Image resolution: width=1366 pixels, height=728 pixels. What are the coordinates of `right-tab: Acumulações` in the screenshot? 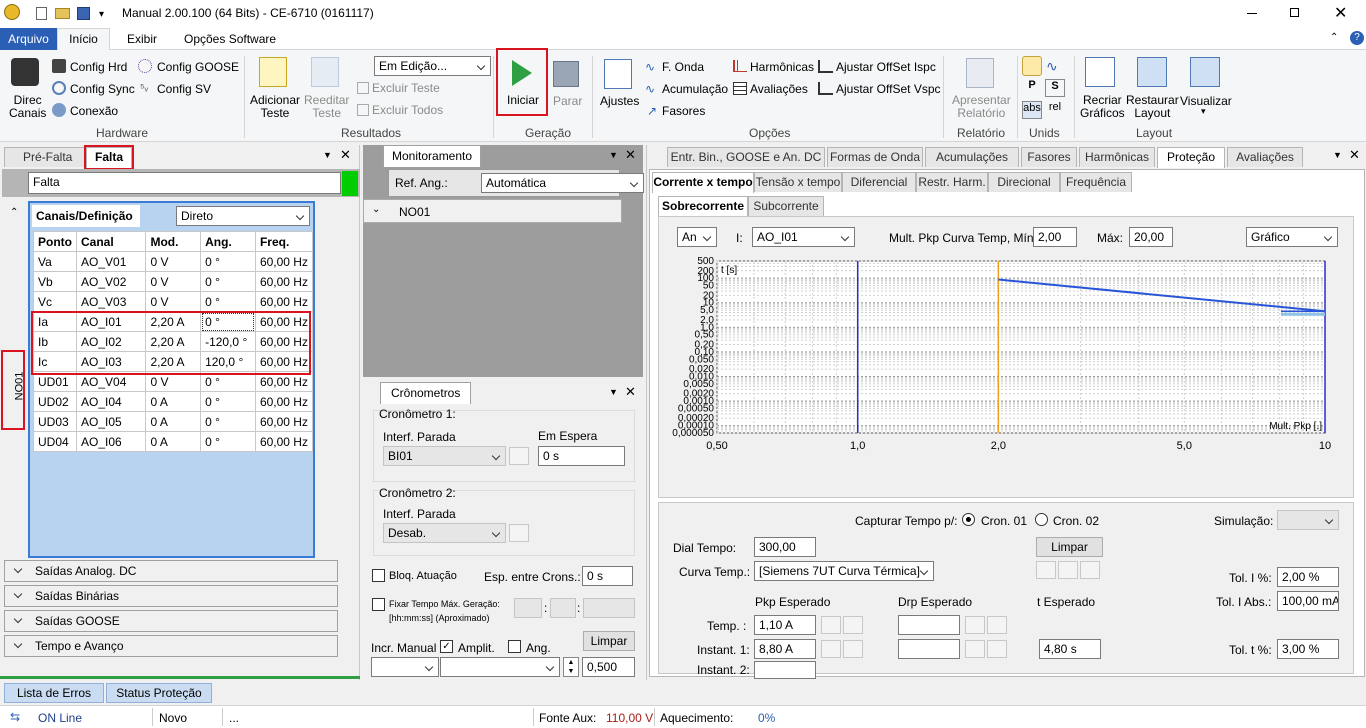 It's located at (972, 157).